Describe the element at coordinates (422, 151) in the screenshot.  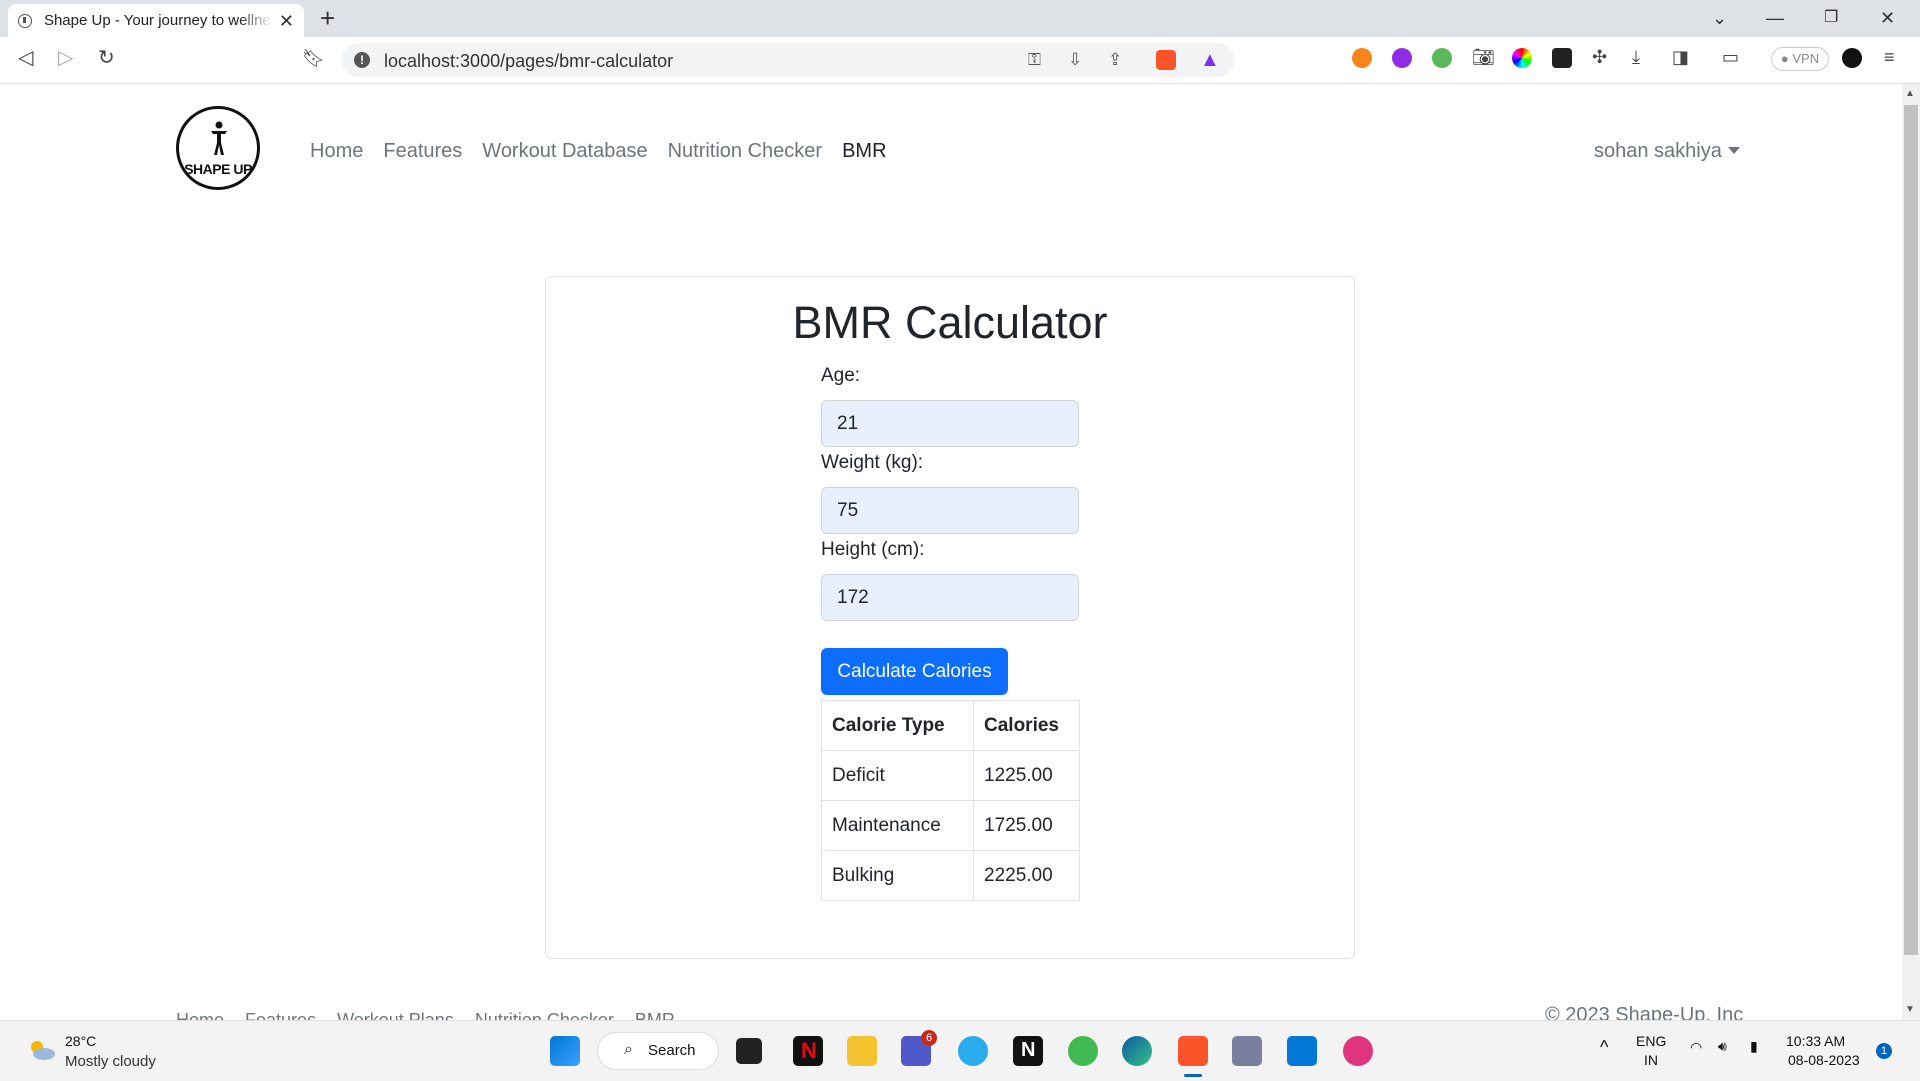
I see `nav-features: Features` at that location.